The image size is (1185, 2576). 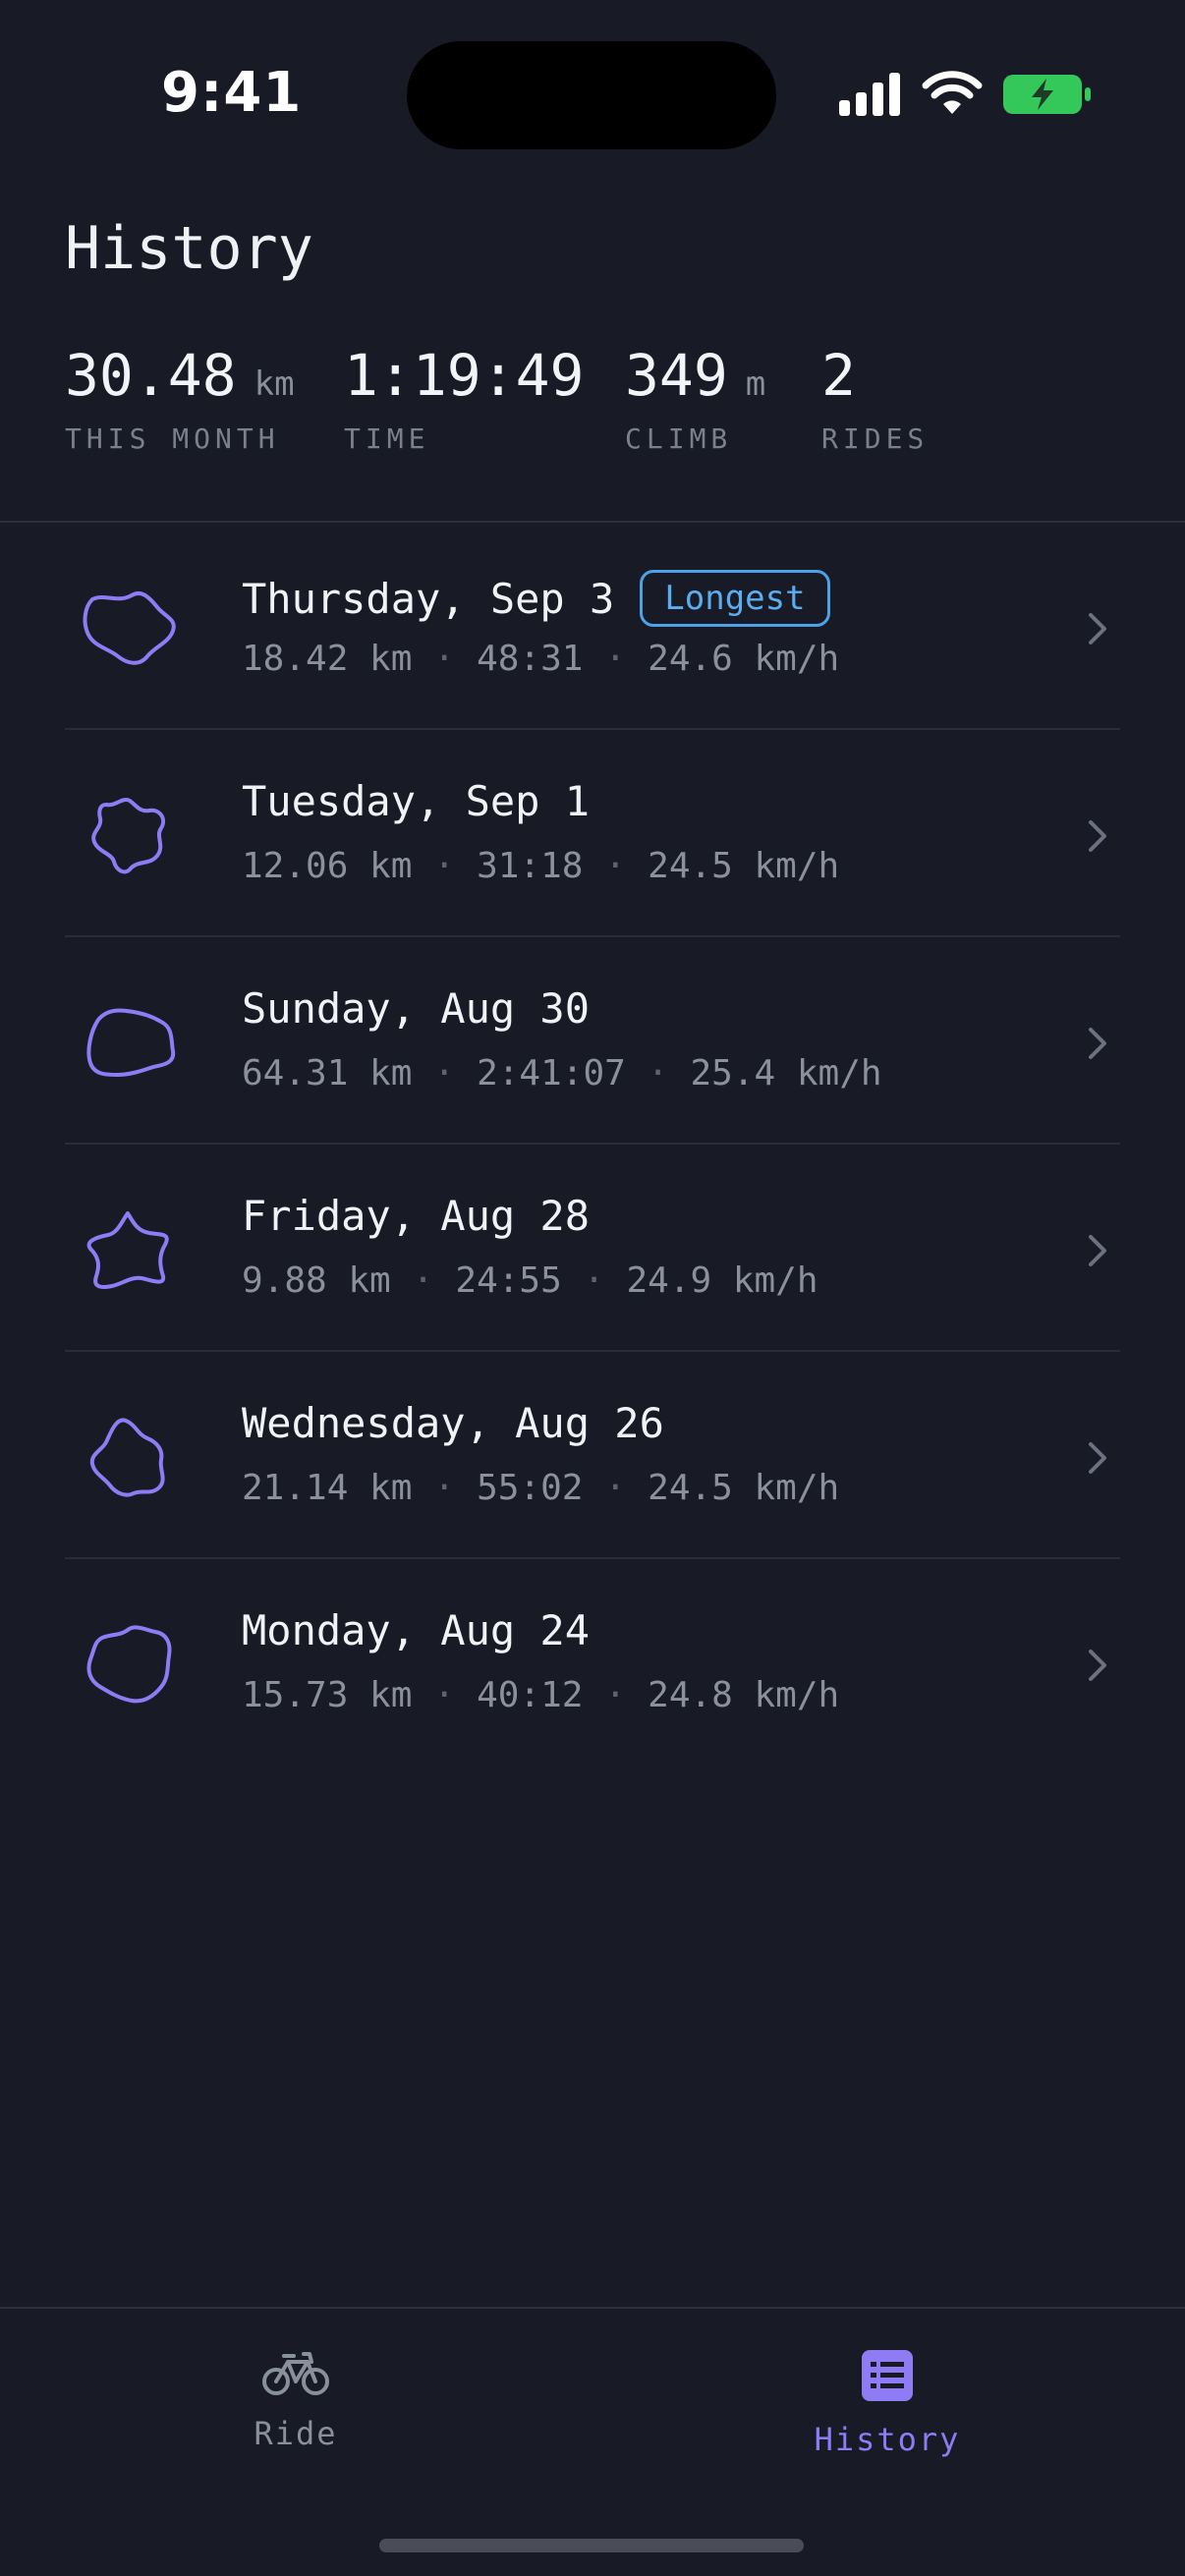 What do you see at coordinates (453, 1423) in the screenshot?
I see `ride-date: Wednesday, Aug 26` at bounding box center [453, 1423].